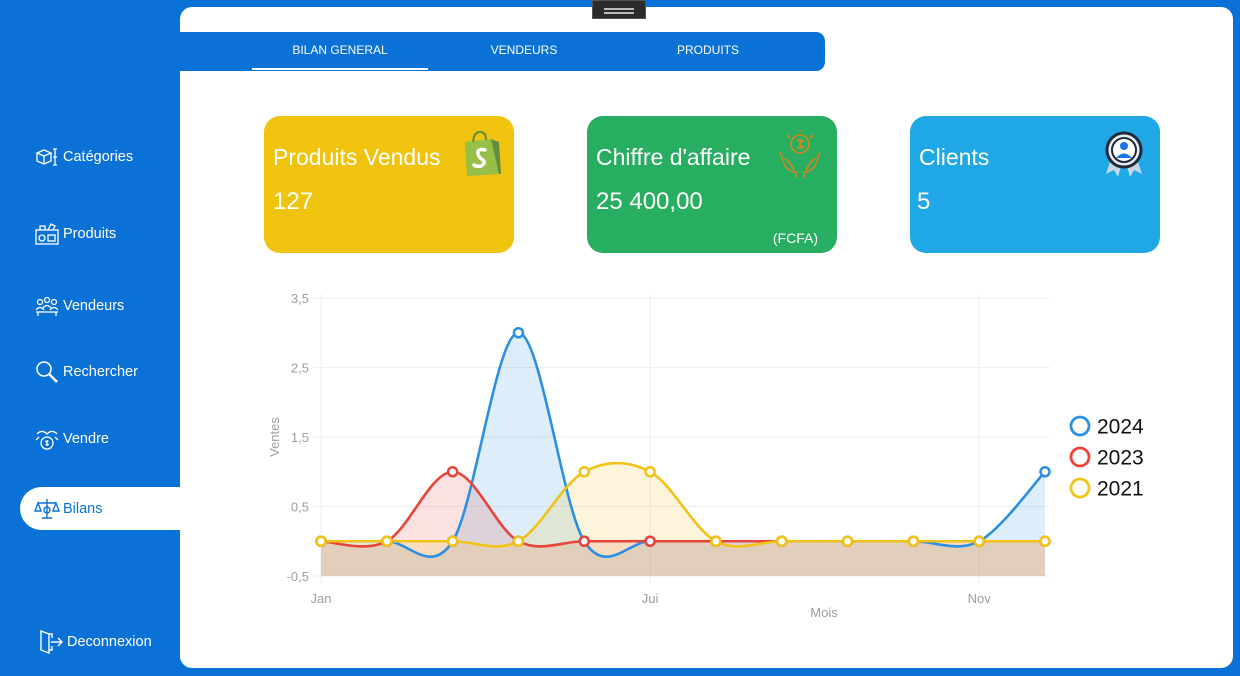 This screenshot has width=1240, height=676. What do you see at coordinates (46, 157) in the screenshot?
I see `categories-icon` at bounding box center [46, 157].